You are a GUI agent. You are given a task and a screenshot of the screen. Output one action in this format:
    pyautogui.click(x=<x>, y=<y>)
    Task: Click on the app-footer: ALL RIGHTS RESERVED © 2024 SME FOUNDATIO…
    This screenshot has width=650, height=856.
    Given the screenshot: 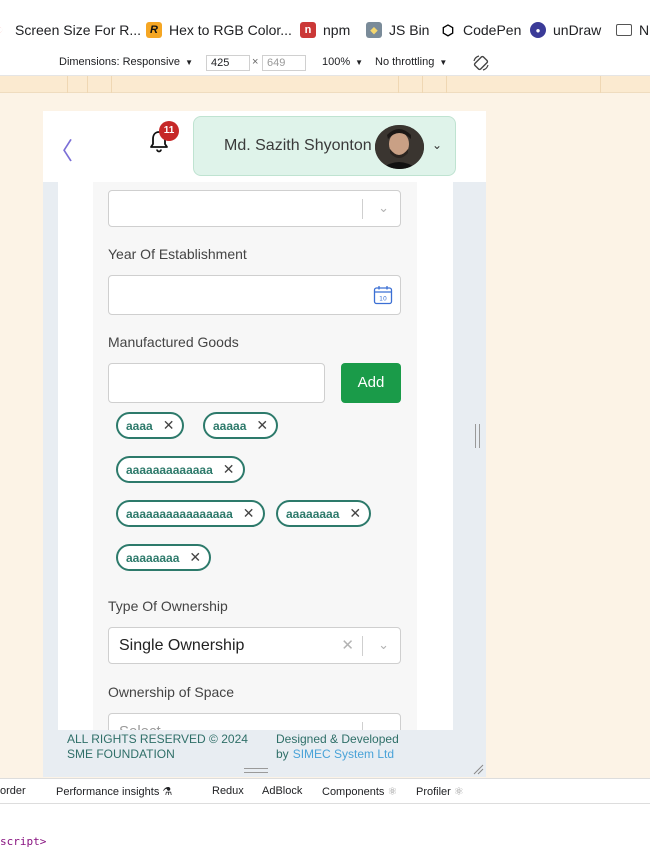 What is the action you would take?
    pyautogui.click(x=272, y=753)
    